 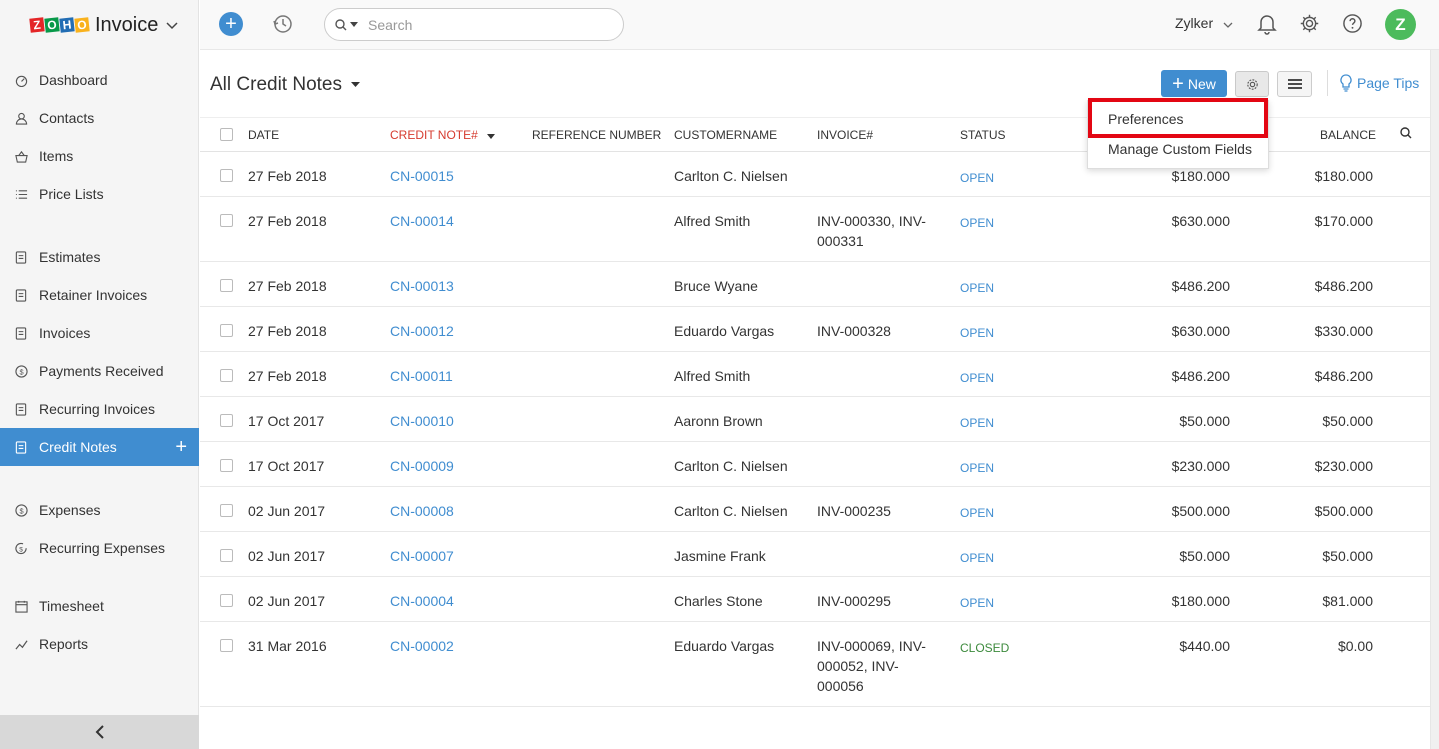 What do you see at coordinates (263, 135) in the screenshot?
I see `column-header-date: DATE` at bounding box center [263, 135].